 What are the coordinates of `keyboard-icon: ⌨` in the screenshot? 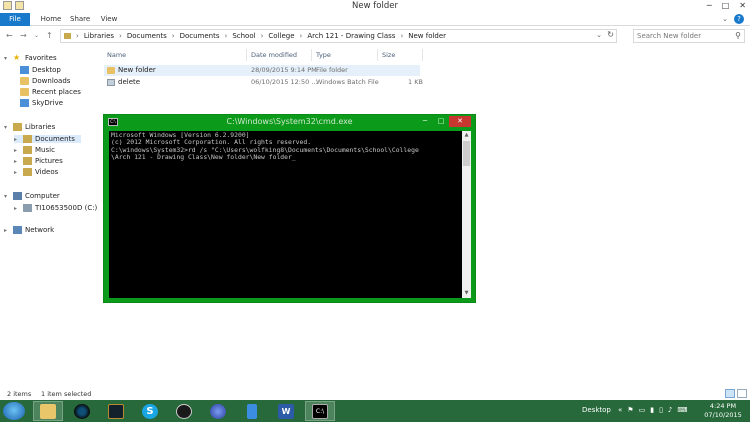 It's located at (682, 410).